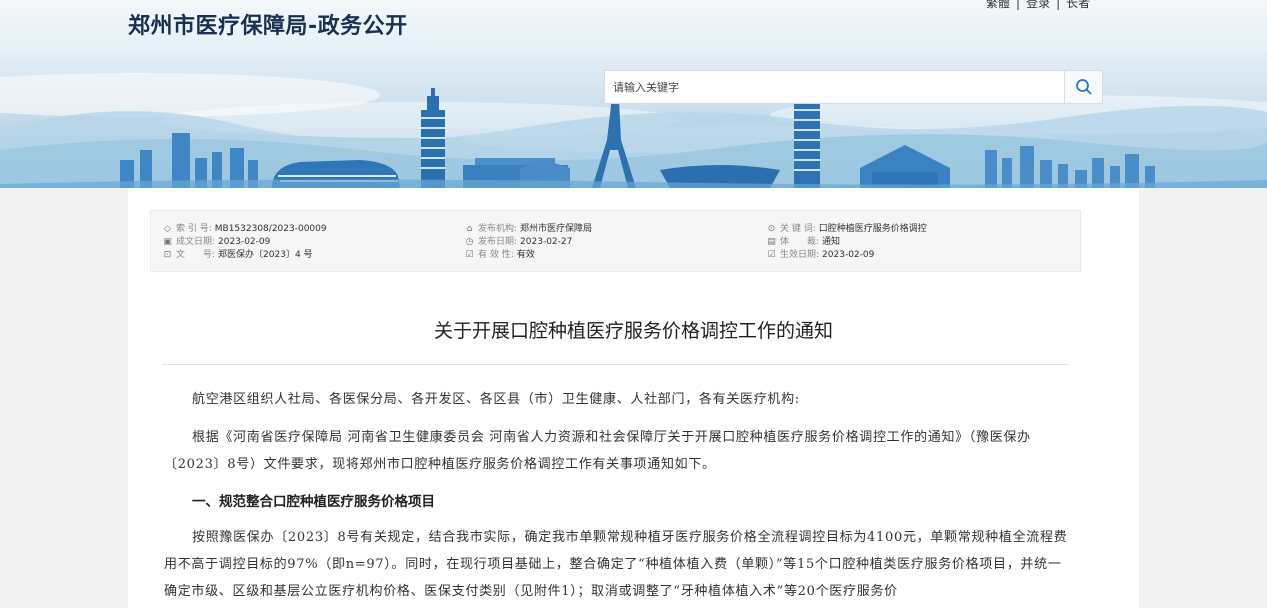  What do you see at coordinates (834, 87) in the screenshot?
I see `search-input` at bounding box center [834, 87].